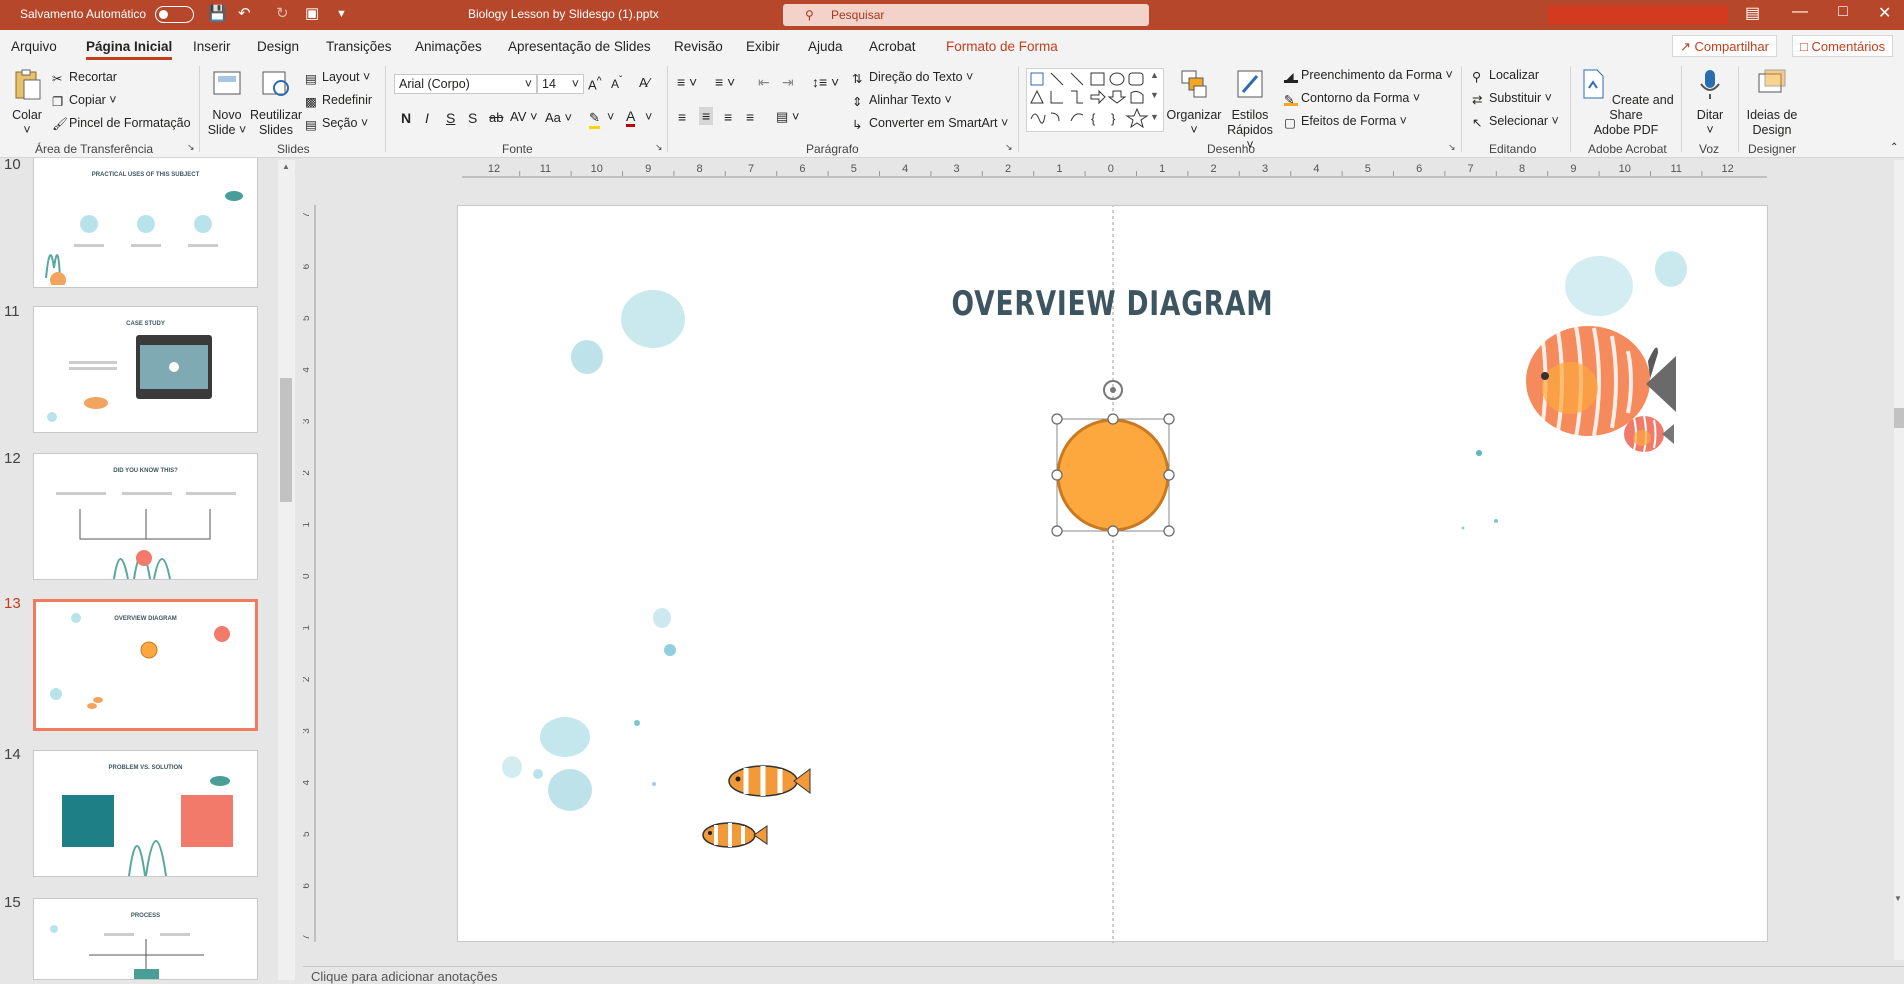 This screenshot has height=984, width=1904. I want to click on shadow-button: S, so click(472, 118).